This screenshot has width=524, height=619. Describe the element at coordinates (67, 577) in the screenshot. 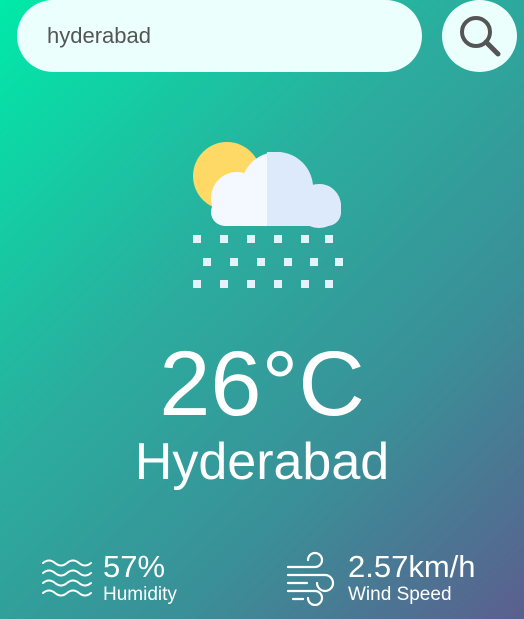

I see `humidity-waves-icon` at that location.